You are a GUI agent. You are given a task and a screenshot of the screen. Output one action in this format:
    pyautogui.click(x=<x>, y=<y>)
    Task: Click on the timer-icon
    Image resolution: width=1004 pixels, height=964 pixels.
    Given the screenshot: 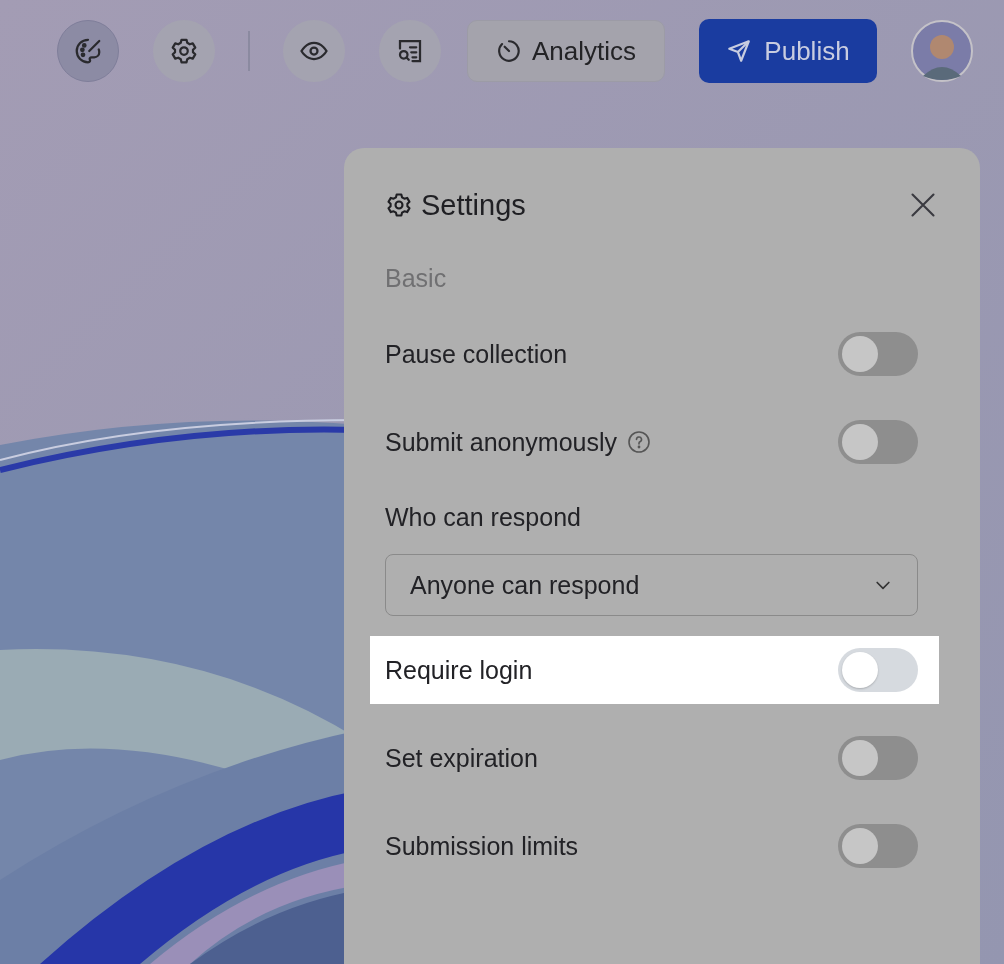 What is the action you would take?
    pyautogui.click(x=508, y=51)
    